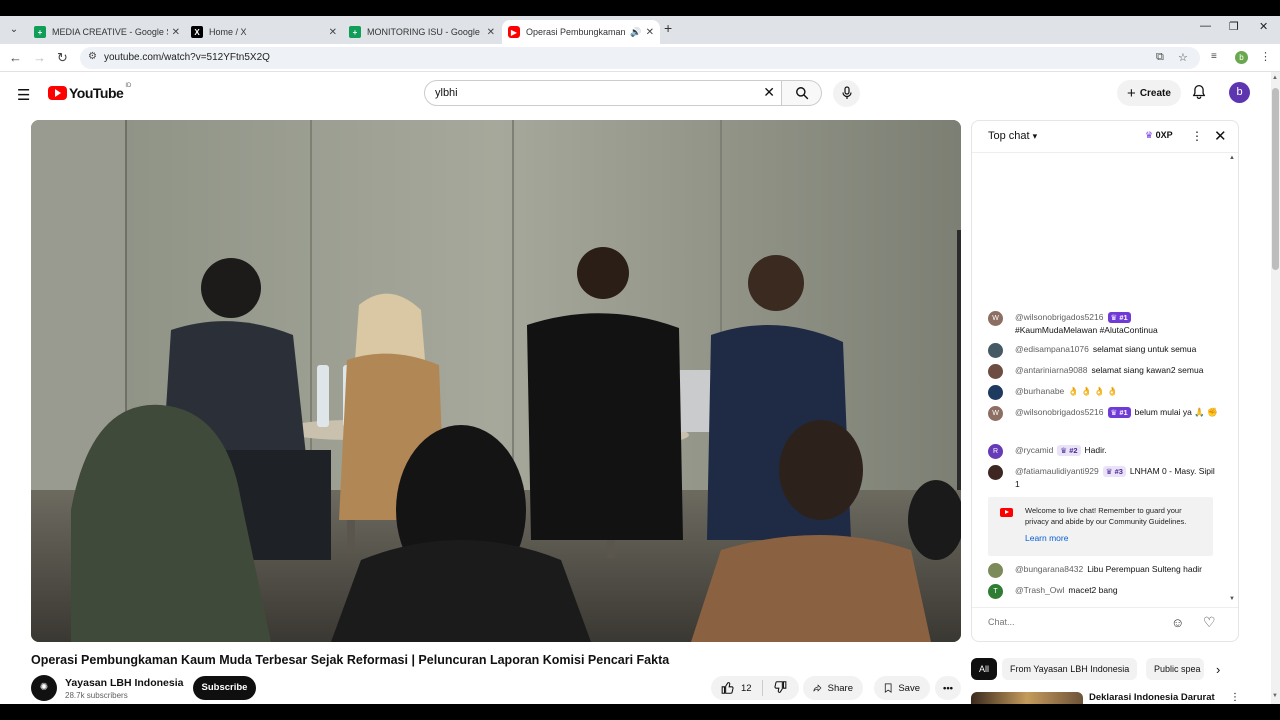  I want to click on media-control-icon: ≡, so click(1214, 56).